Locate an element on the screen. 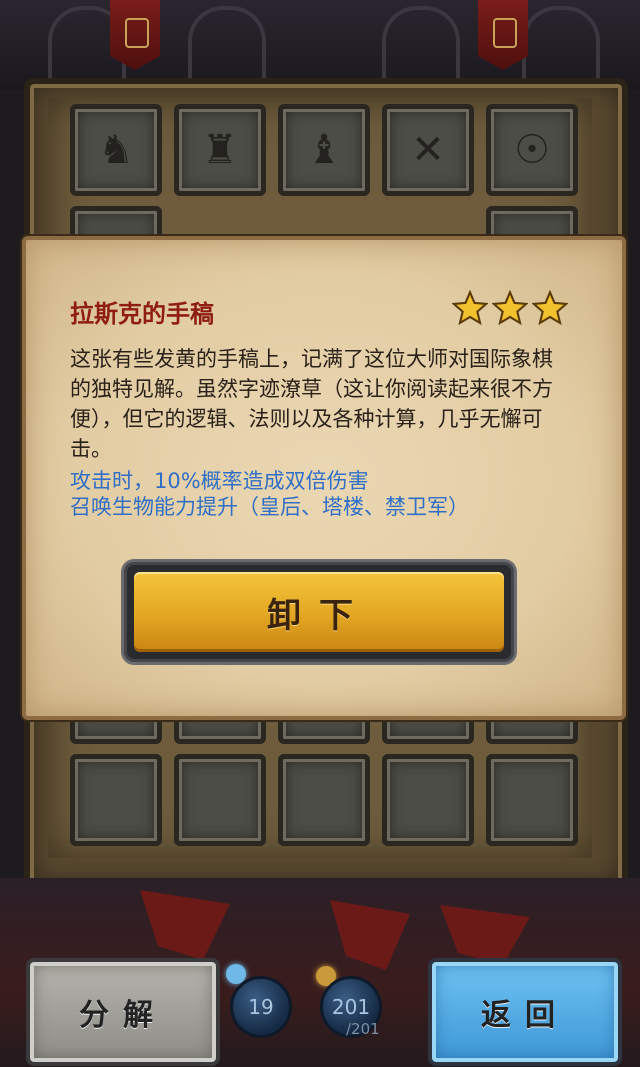  equipment-slot-helmet: ♞ is located at coordinates (116, 150).